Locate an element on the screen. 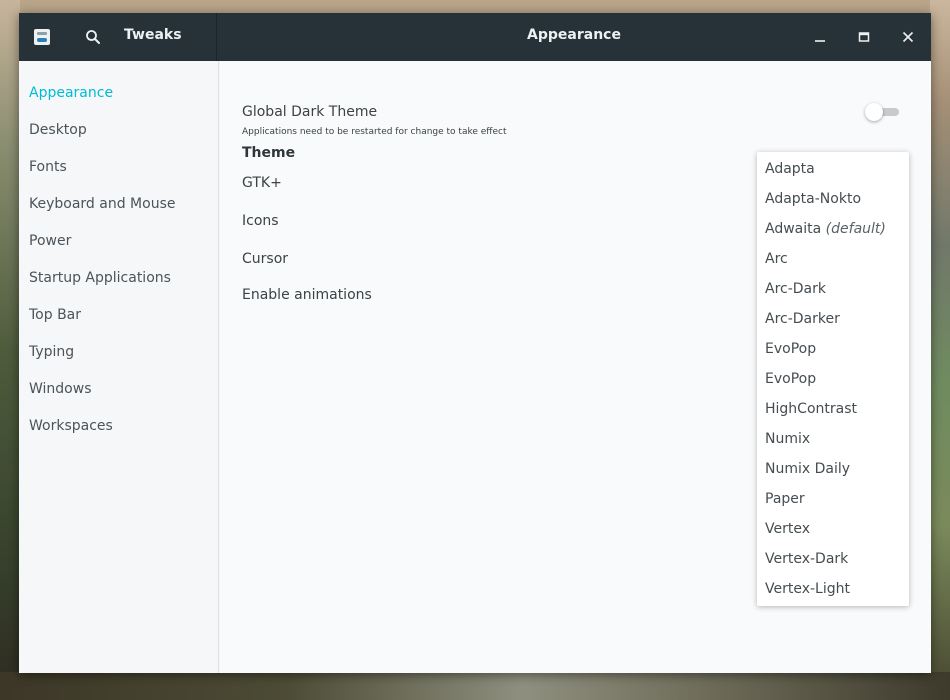 Image resolution: width=950 pixels, height=700 pixels. sidebar-item-top-bar: Top Bar is located at coordinates (55, 316).